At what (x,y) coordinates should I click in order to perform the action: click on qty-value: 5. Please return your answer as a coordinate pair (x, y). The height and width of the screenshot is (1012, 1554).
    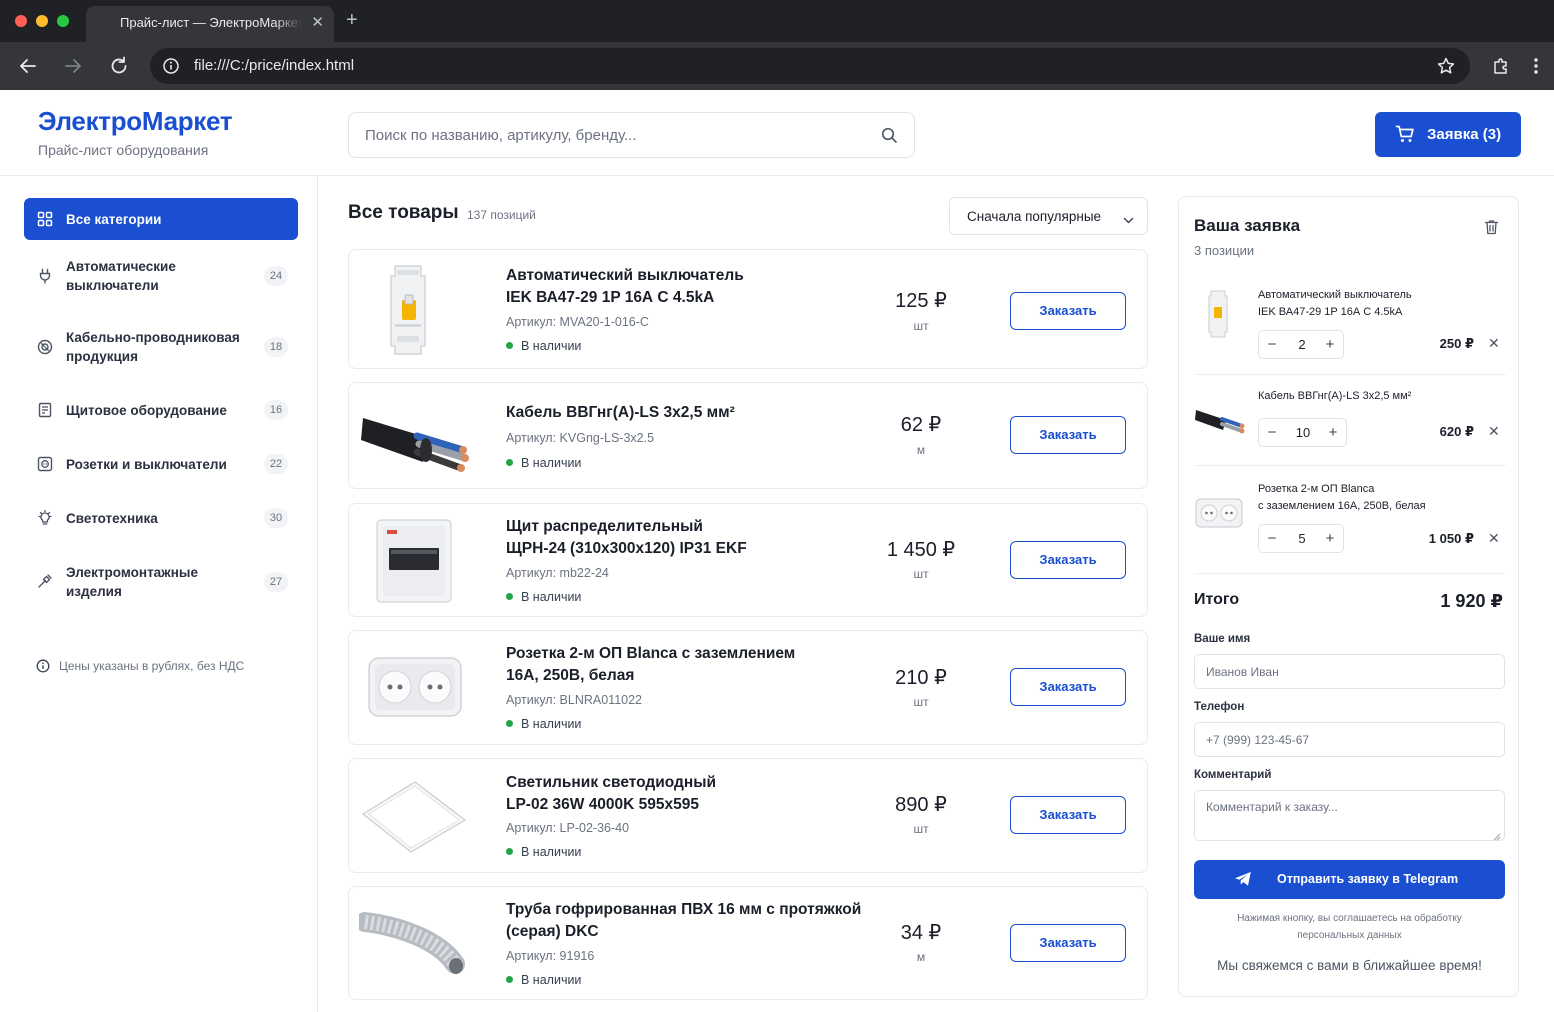
    Looking at the image, I should click on (1302, 538).